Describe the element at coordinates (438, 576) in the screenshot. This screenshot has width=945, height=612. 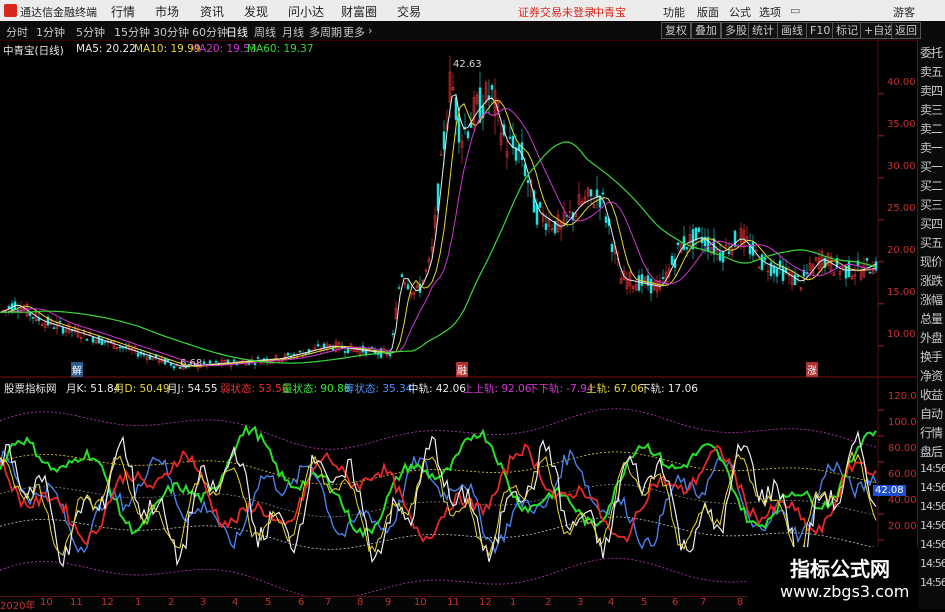
I see `lower-lower-band` at that location.